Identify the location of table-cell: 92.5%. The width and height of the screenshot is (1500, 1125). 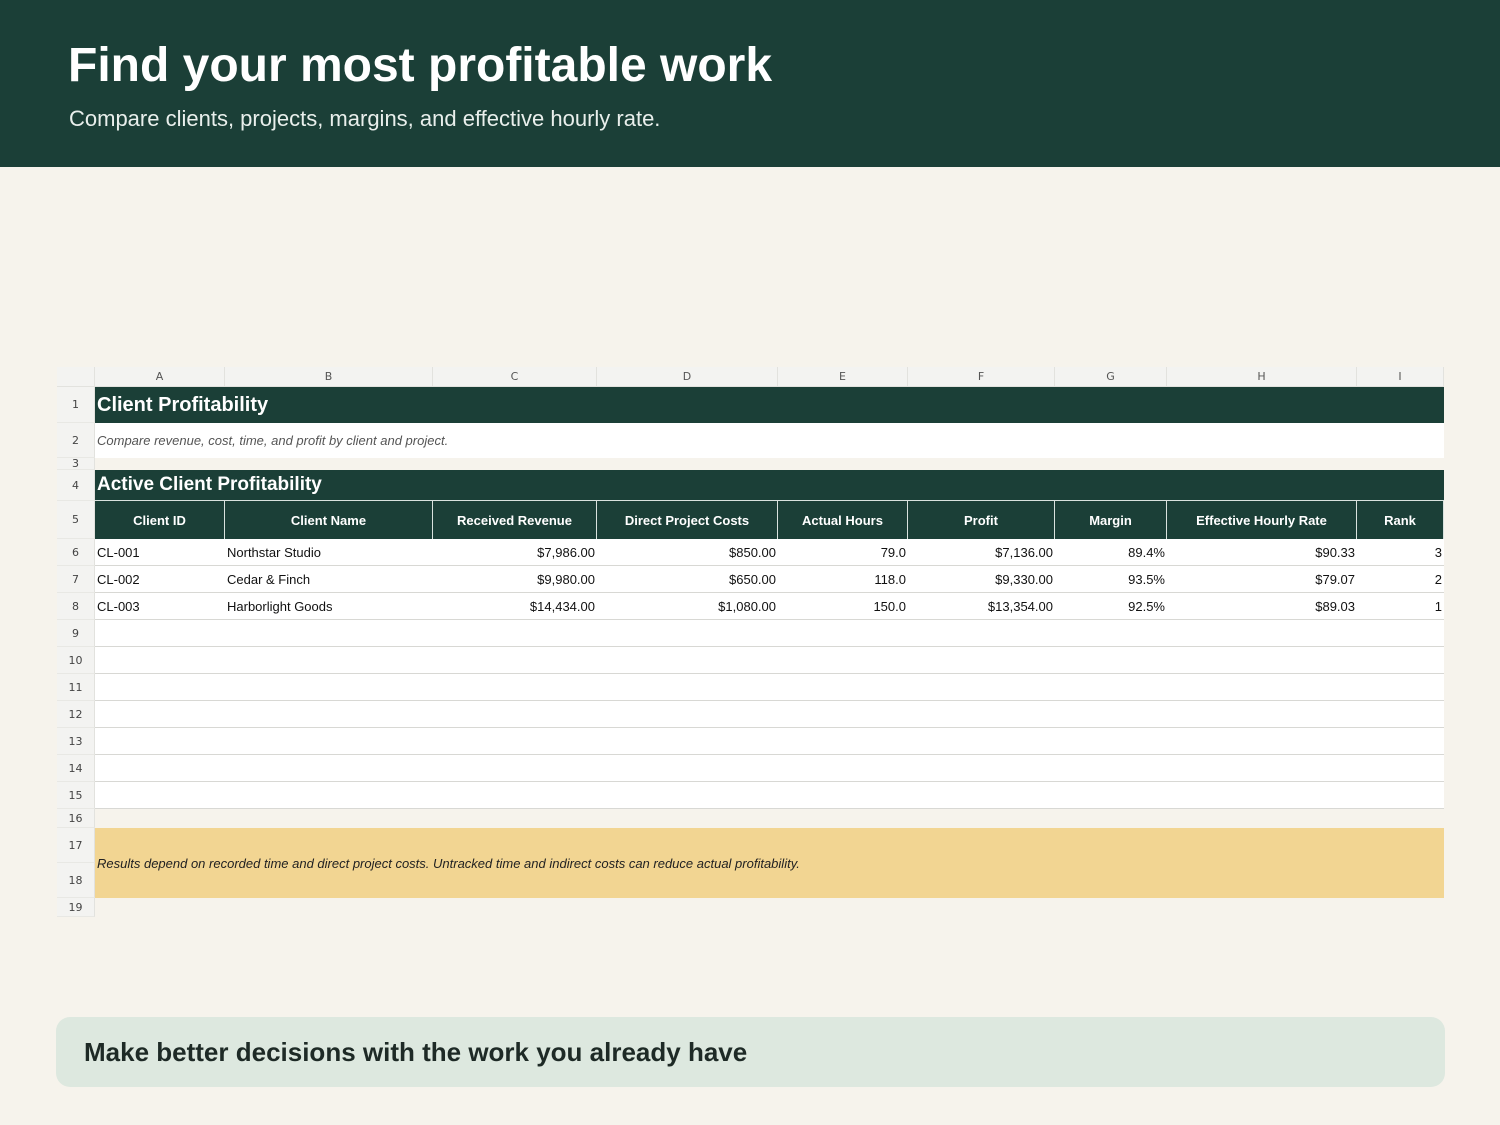
(1111, 606).